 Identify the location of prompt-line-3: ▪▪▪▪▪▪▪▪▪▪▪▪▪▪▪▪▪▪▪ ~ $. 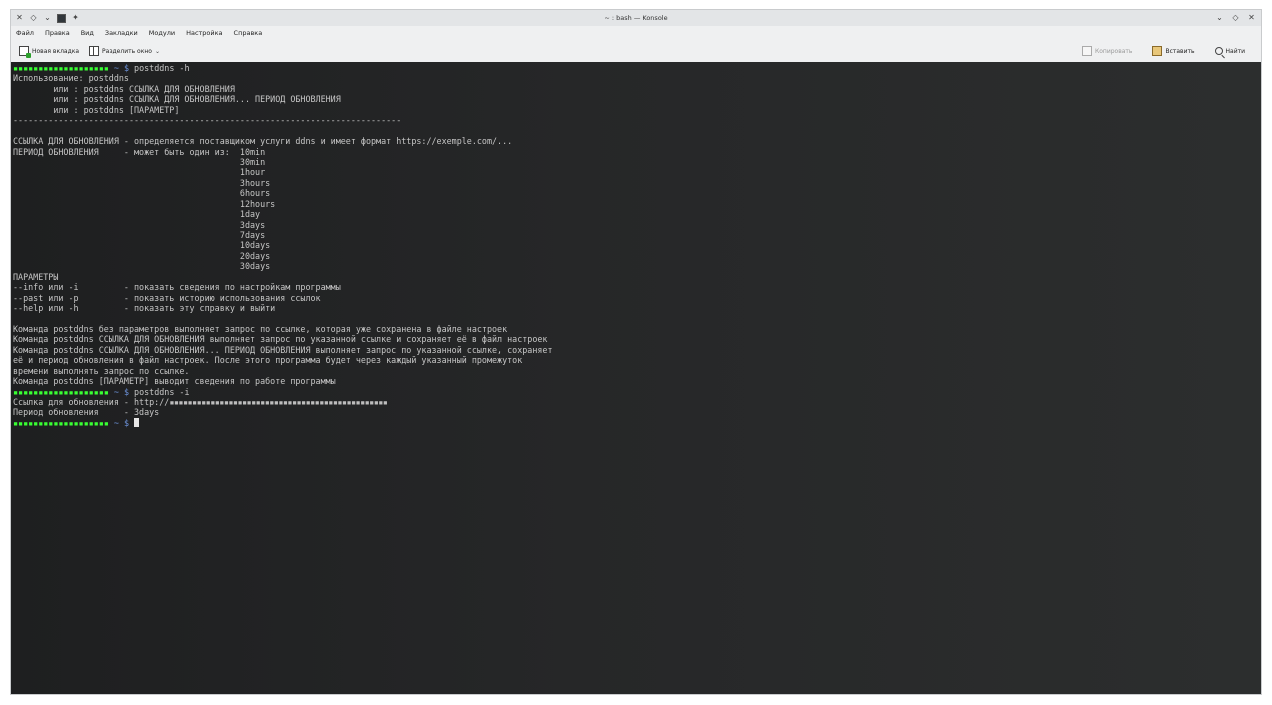
(637, 422).